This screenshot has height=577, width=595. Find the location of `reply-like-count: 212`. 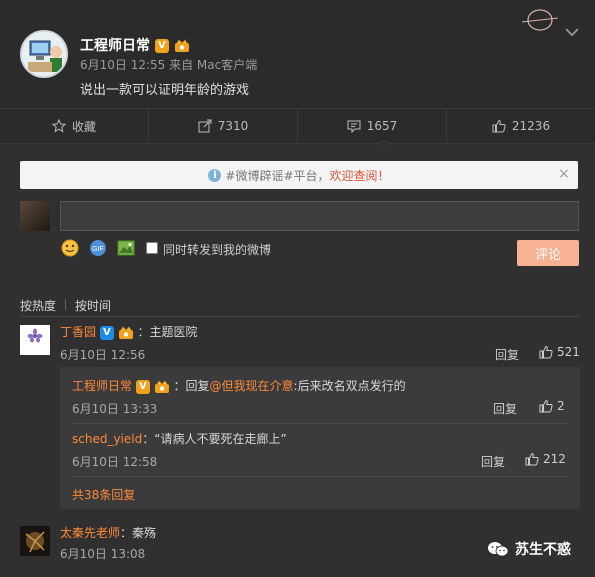

reply-like-count: 212 is located at coordinates (554, 459).